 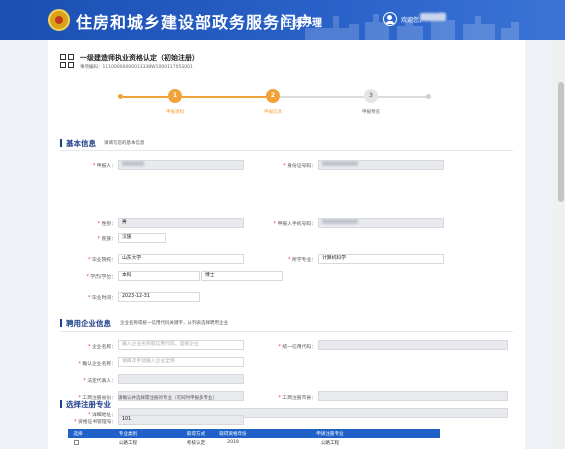 What do you see at coordinates (106, 224) in the screenshot?
I see `gender-label: * 性别：` at bounding box center [106, 224].